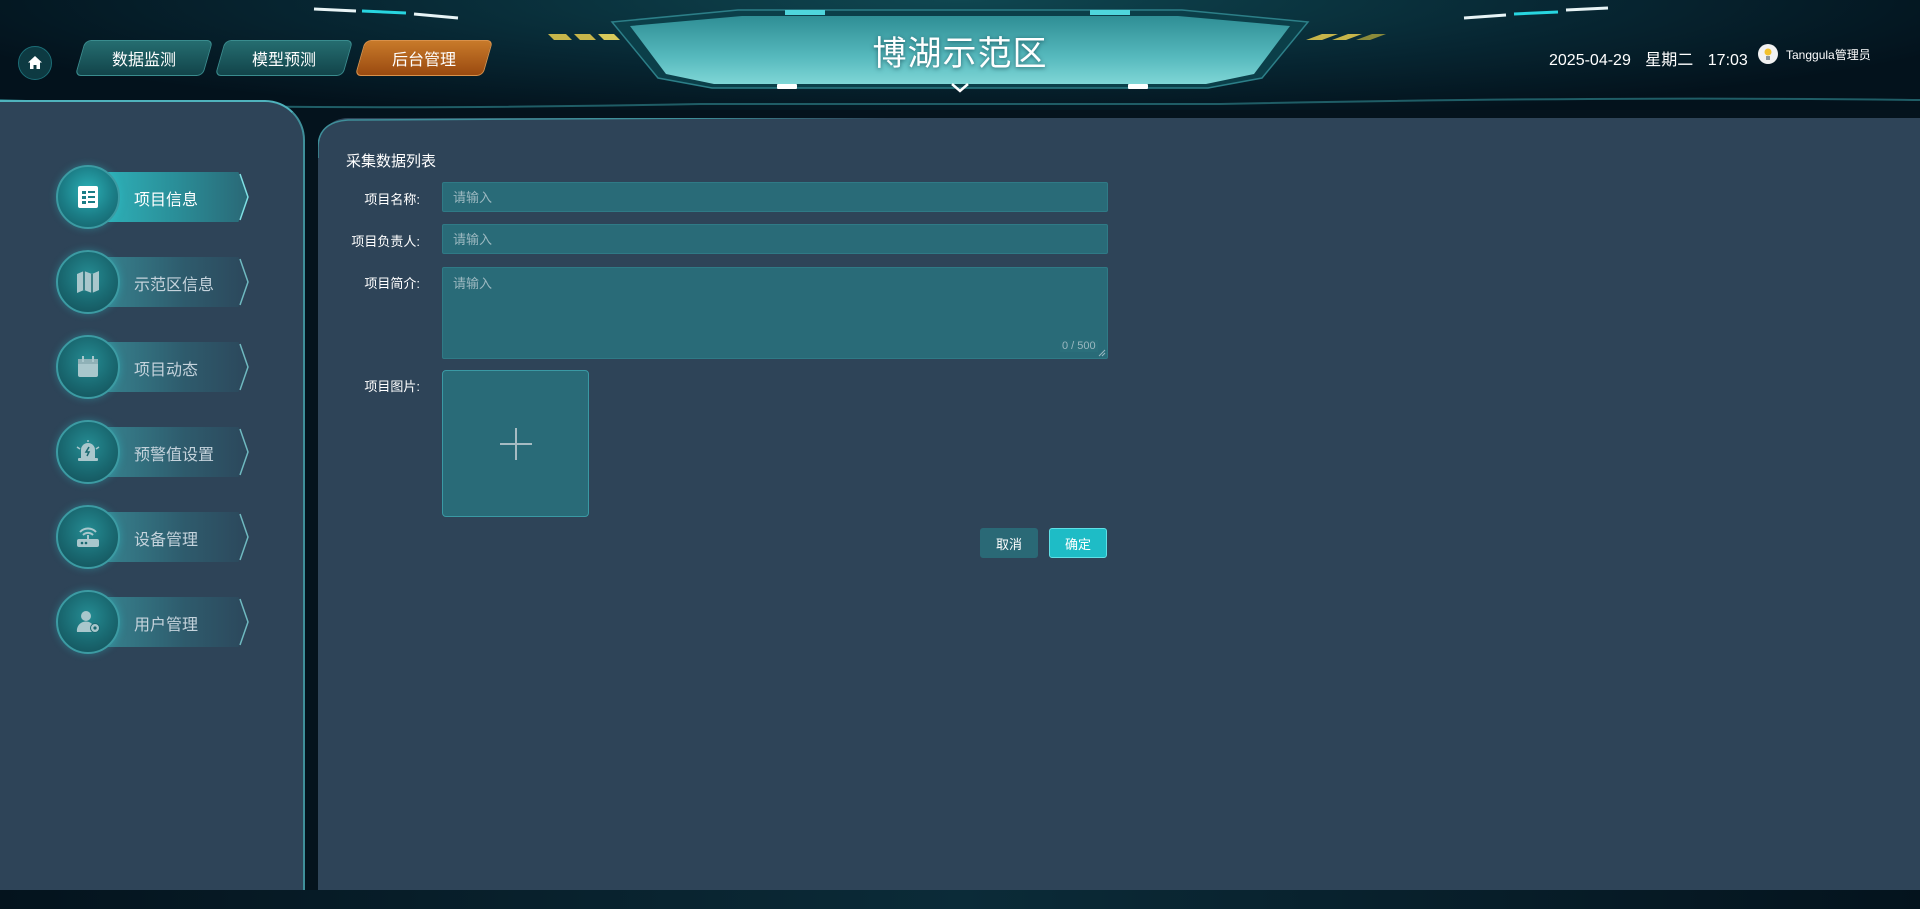 The image size is (1920, 909). What do you see at coordinates (960, 899) in the screenshot?
I see `footer-strip` at bounding box center [960, 899].